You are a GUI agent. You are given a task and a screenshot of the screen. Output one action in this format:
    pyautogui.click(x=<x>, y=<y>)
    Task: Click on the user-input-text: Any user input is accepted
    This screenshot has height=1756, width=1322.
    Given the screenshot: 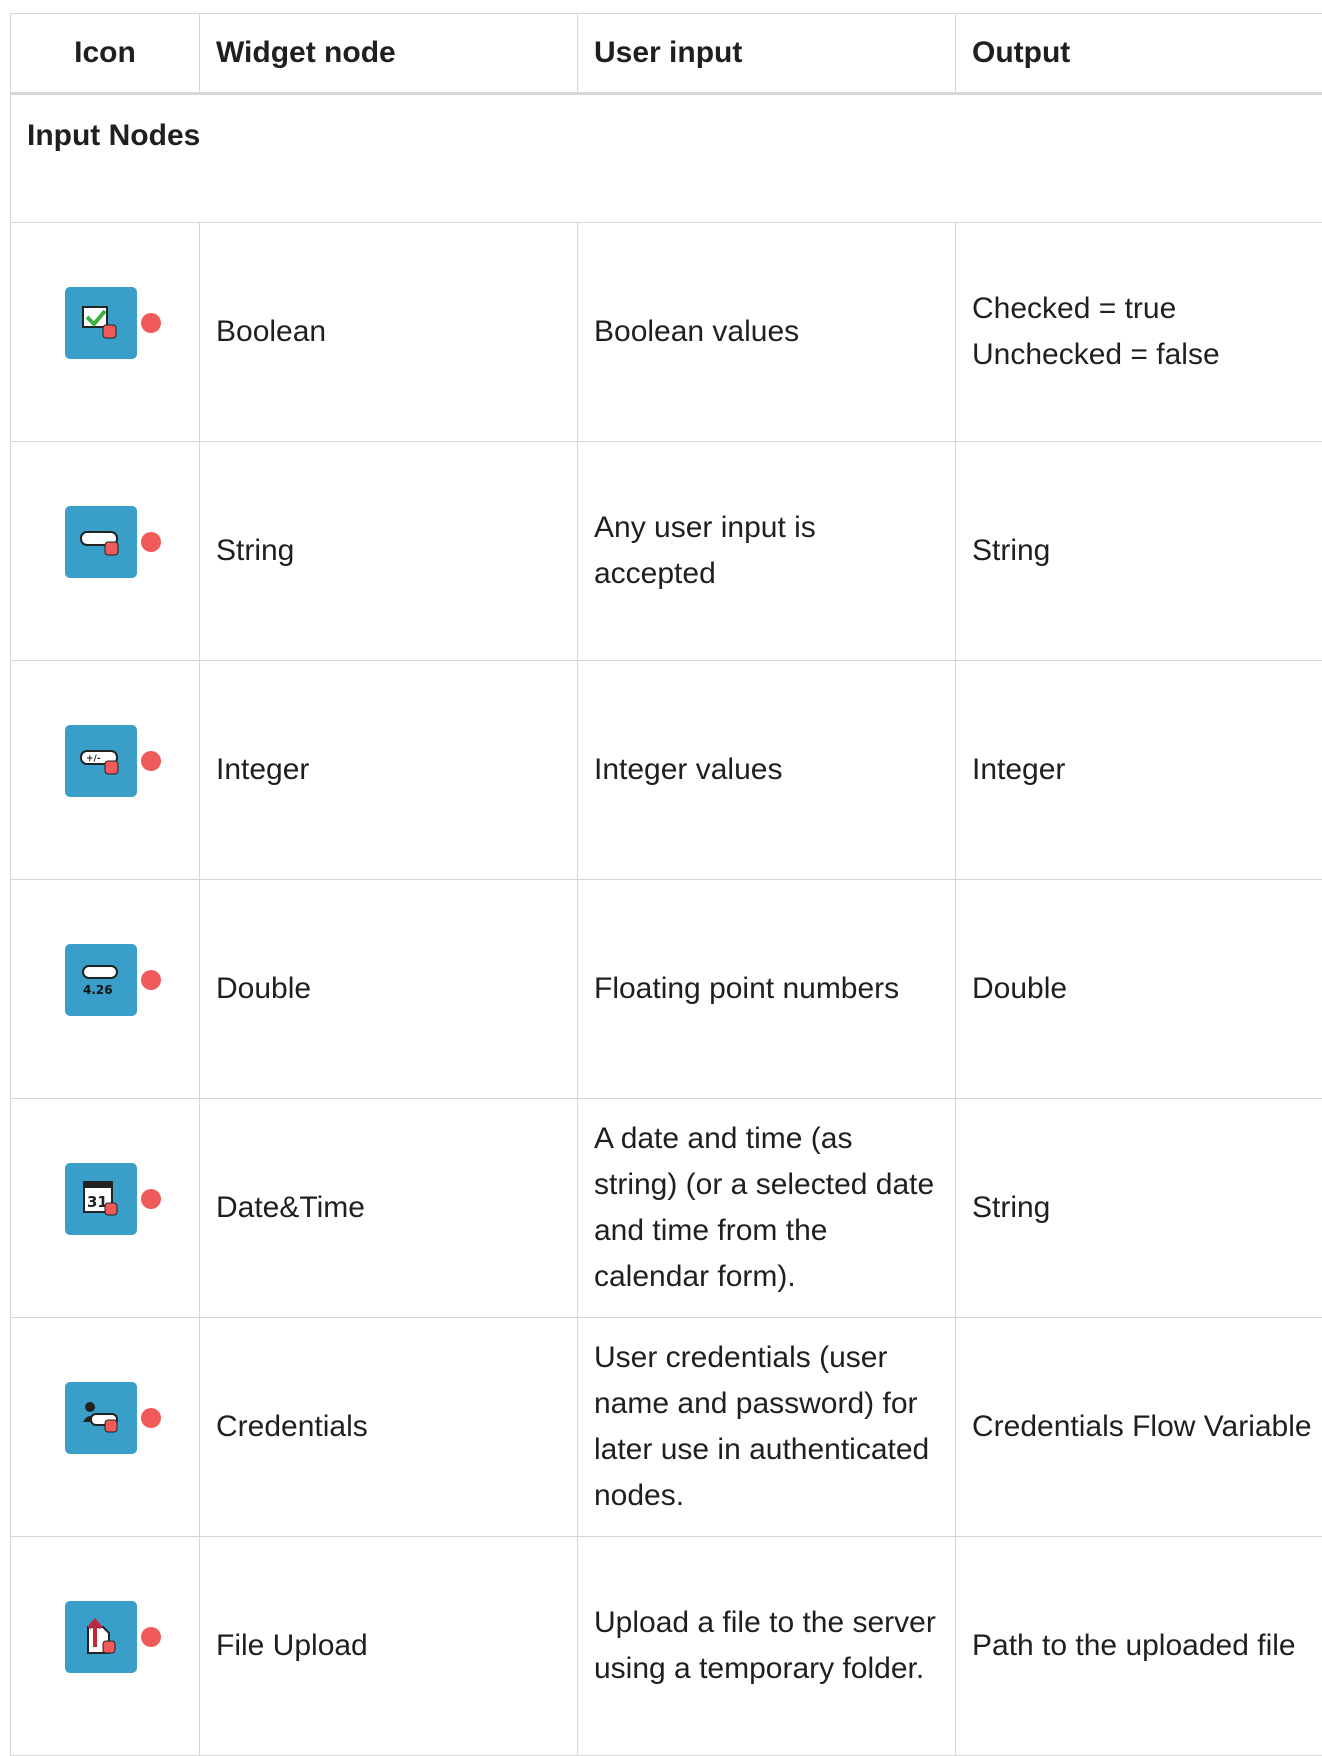 What is the action you would take?
    pyautogui.click(x=767, y=551)
    